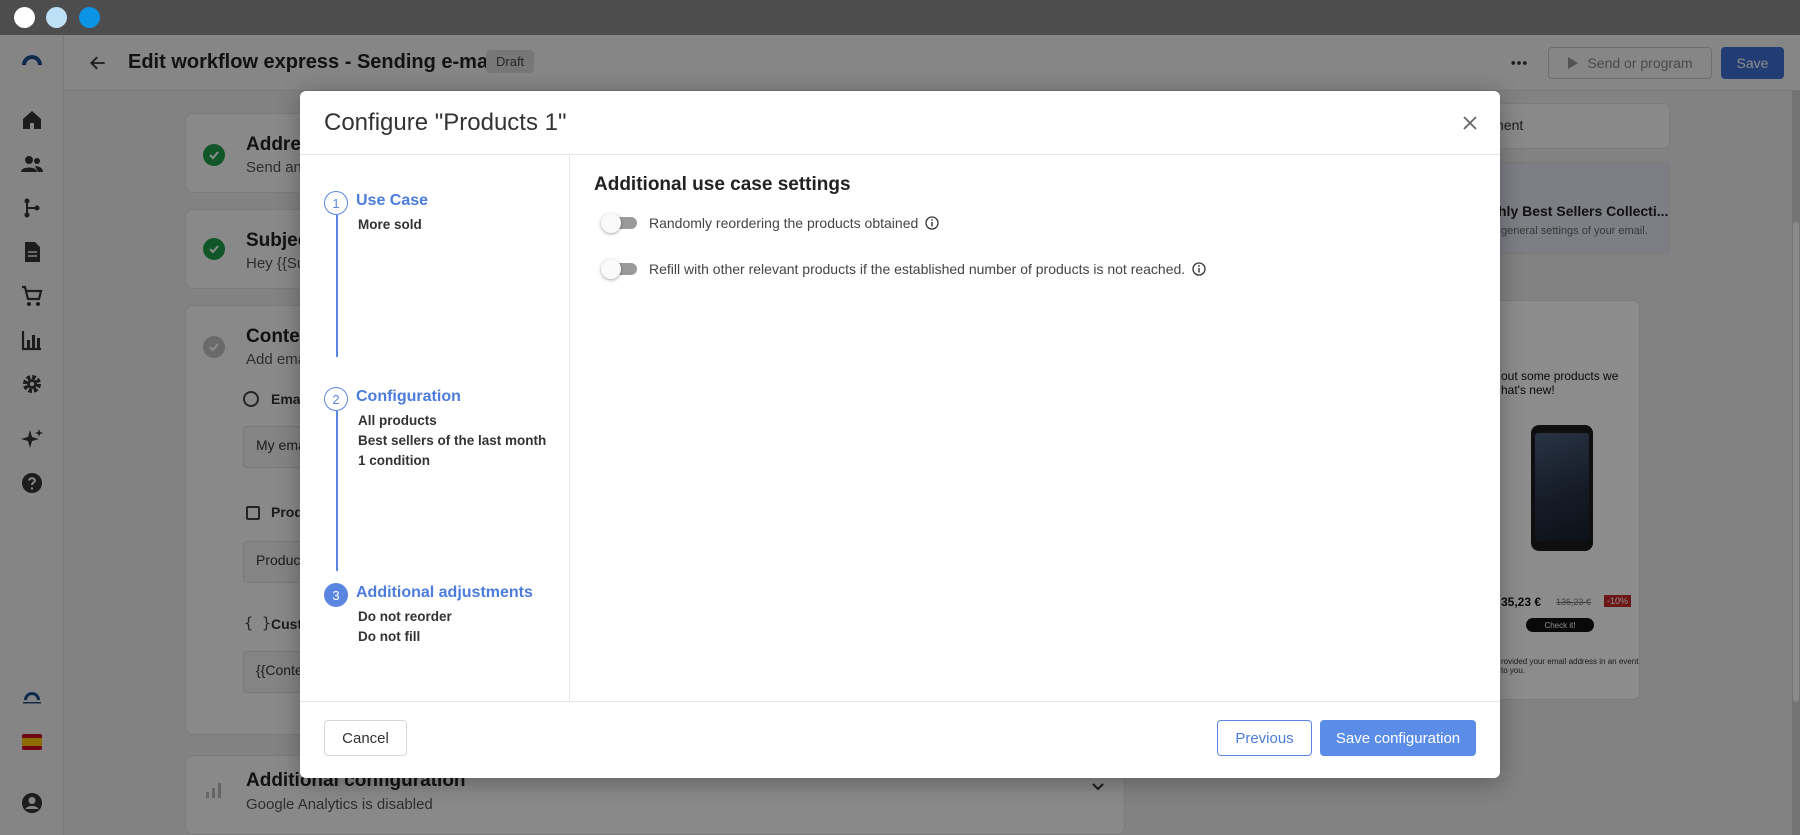 The height and width of the screenshot is (835, 1800). What do you see at coordinates (900, 739) in the screenshot?
I see `modal-footer: Cancel Previous Save configuration` at bounding box center [900, 739].